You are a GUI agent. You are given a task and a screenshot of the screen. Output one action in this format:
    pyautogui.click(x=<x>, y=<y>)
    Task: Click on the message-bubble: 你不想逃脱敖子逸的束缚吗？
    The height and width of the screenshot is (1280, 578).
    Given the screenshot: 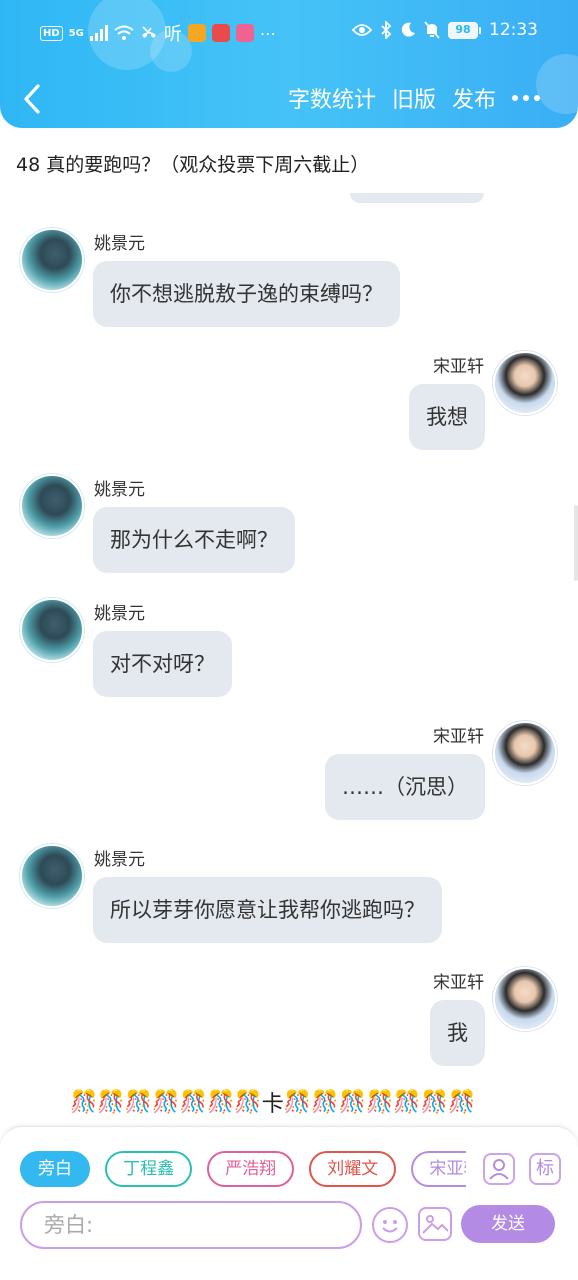 What is the action you would take?
    pyautogui.click(x=246, y=294)
    